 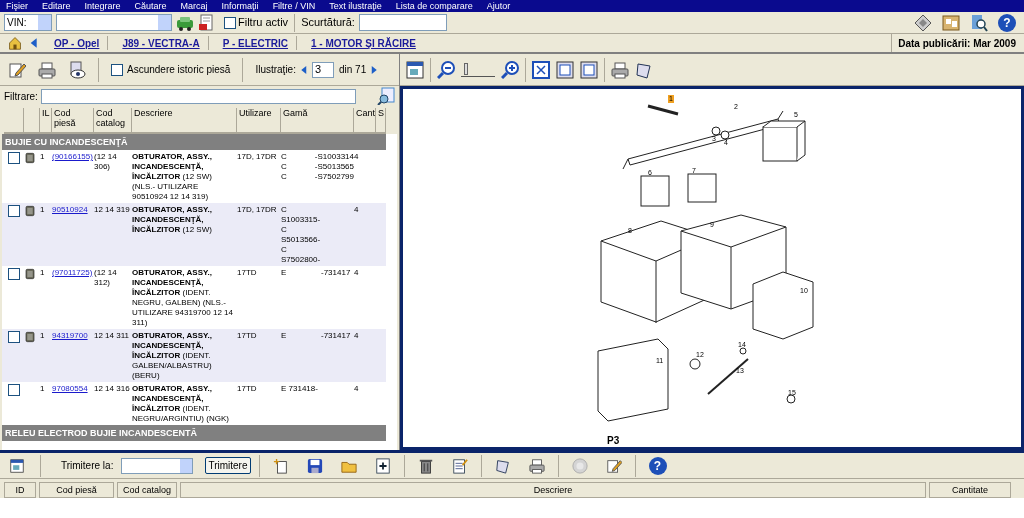 I want to click on menu-item: Filtre / VIN, so click(x=294, y=6).